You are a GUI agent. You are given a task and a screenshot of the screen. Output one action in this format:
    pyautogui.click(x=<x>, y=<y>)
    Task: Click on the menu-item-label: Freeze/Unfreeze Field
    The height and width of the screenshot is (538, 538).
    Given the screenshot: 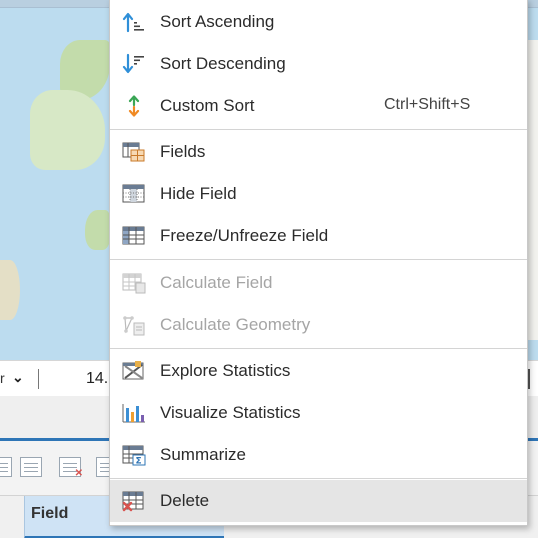 What is the action you would take?
    pyautogui.click(x=244, y=235)
    